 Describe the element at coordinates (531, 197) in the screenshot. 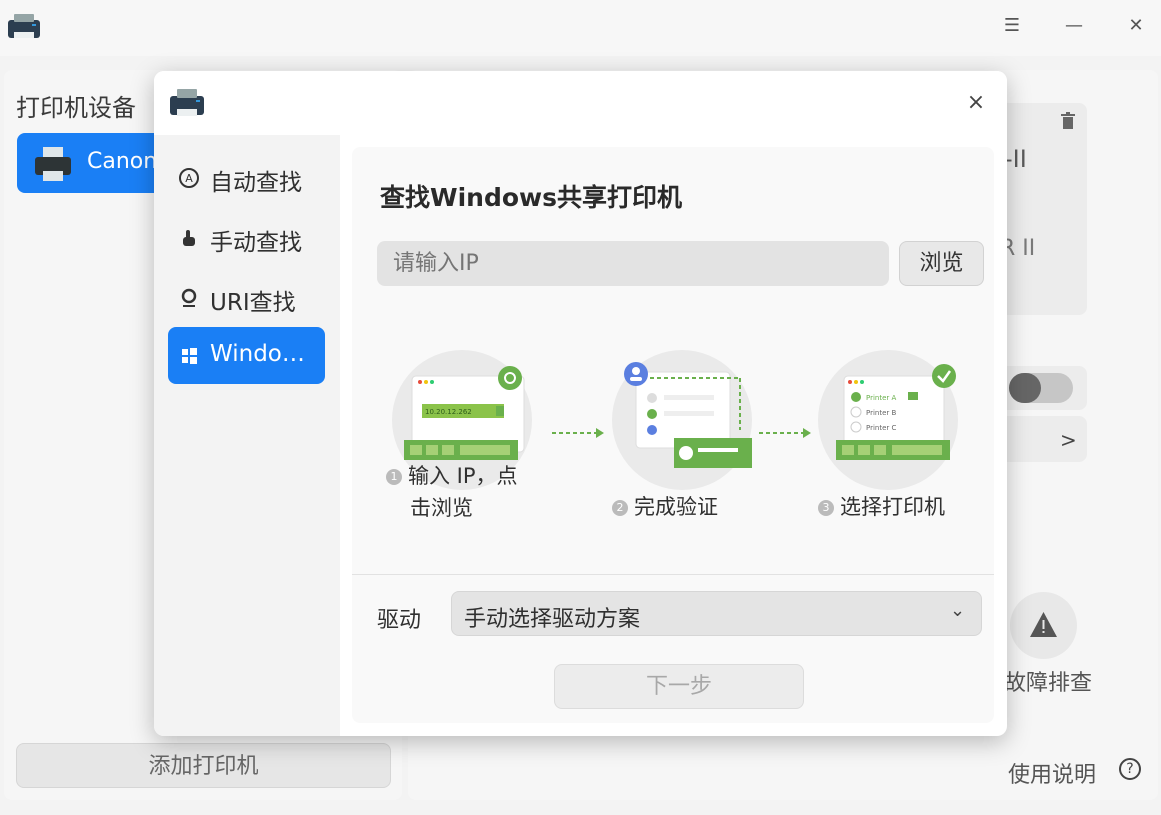

I see `panel-title: 查找Windows共享打印机` at that location.